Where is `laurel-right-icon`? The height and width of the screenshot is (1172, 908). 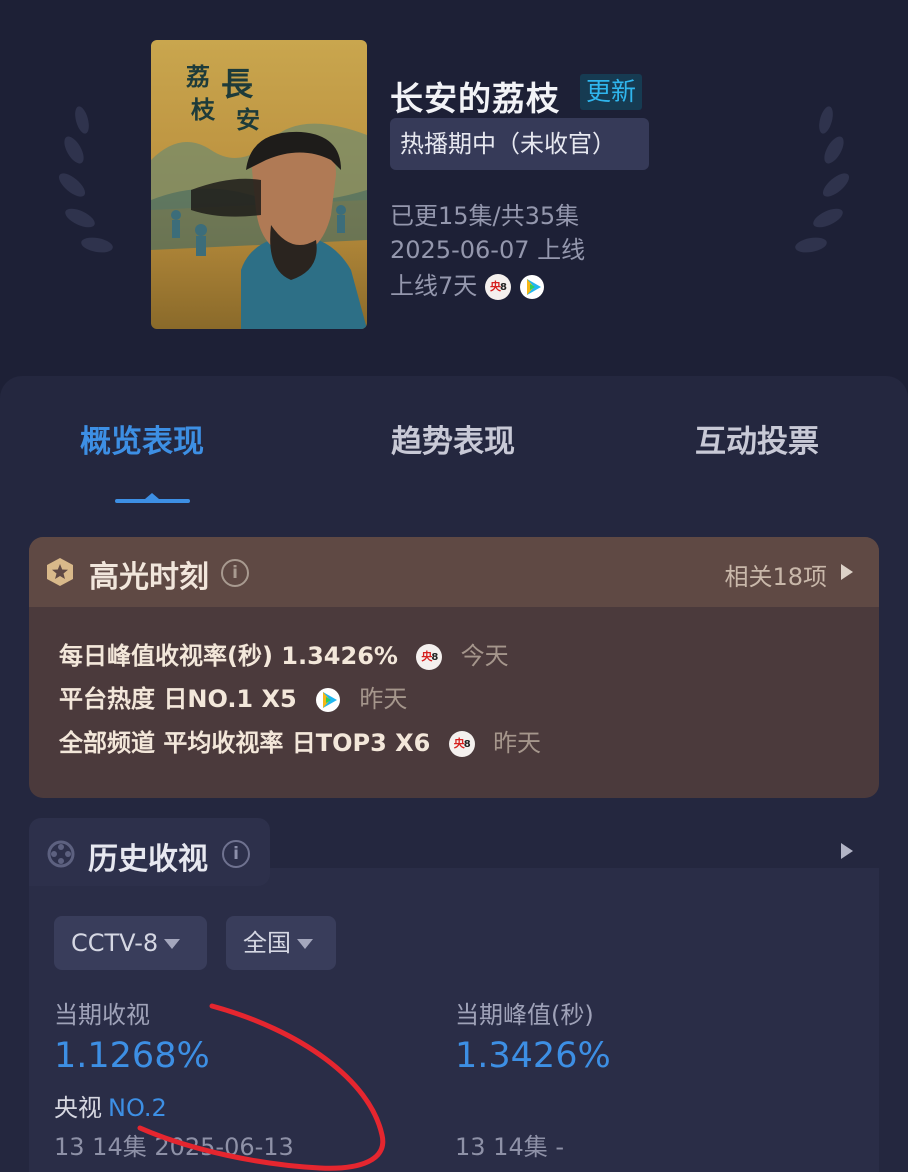
laurel-right-icon is located at coordinates (822, 179).